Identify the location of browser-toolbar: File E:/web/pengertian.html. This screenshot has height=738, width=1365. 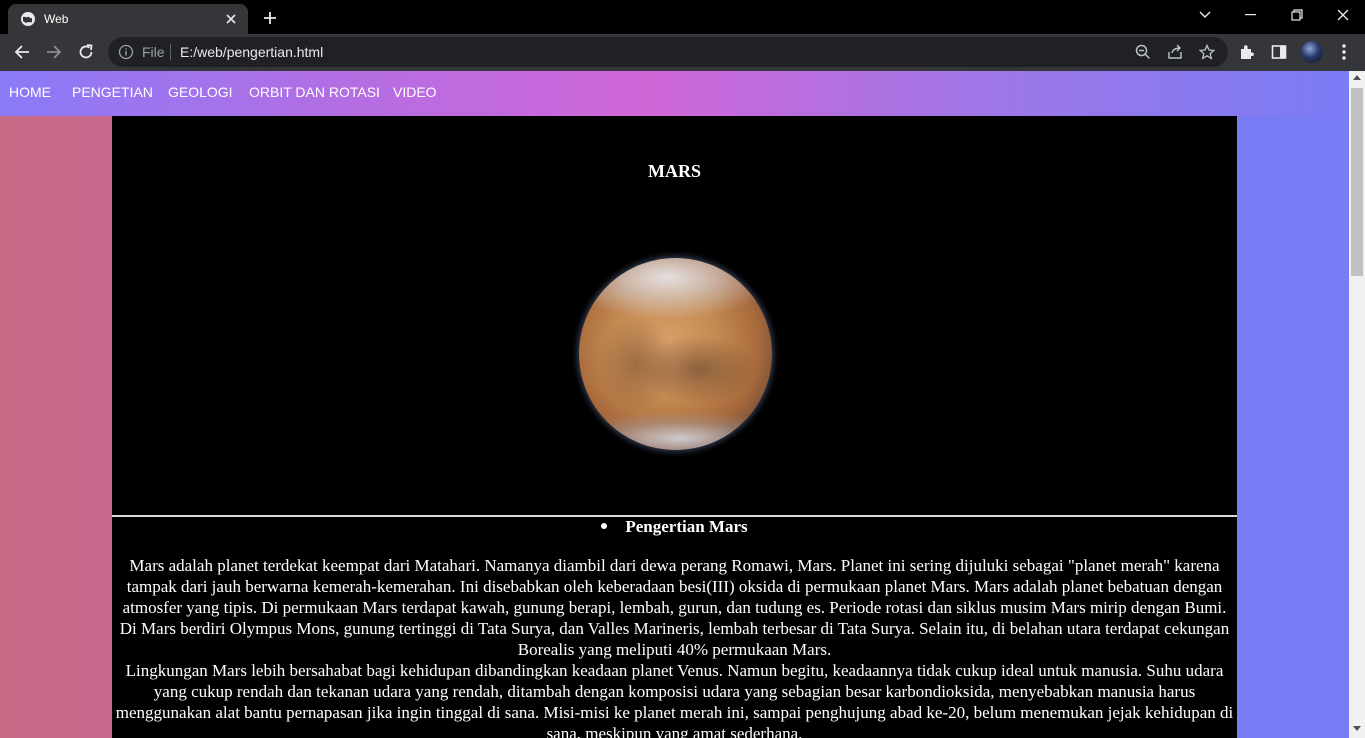
(682, 52).